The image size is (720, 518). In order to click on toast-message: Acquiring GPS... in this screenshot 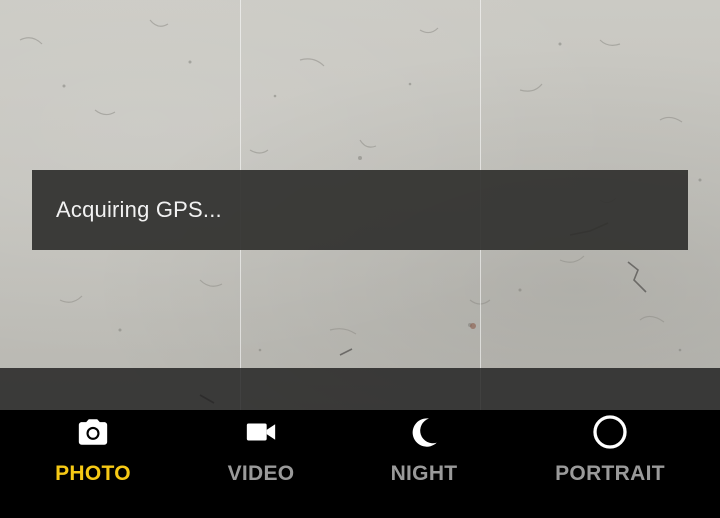, I will do `click(139, 209)`.